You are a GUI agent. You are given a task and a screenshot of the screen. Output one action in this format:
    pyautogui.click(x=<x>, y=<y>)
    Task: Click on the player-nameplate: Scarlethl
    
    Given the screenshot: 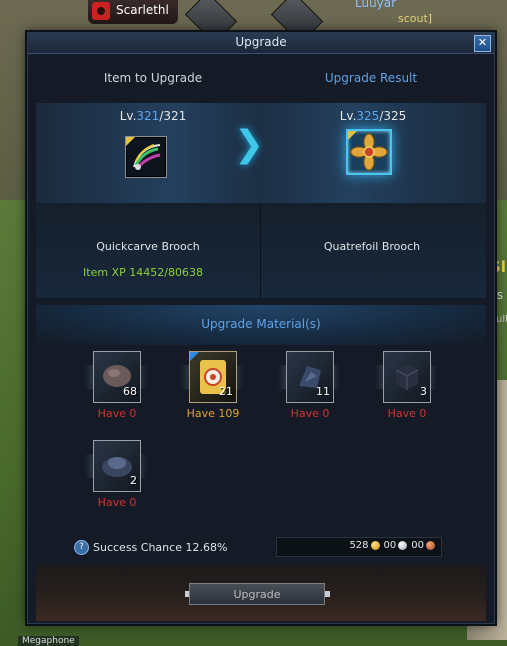 What is the action you would take?
    pyautogui.click(x=133, y=12)
    